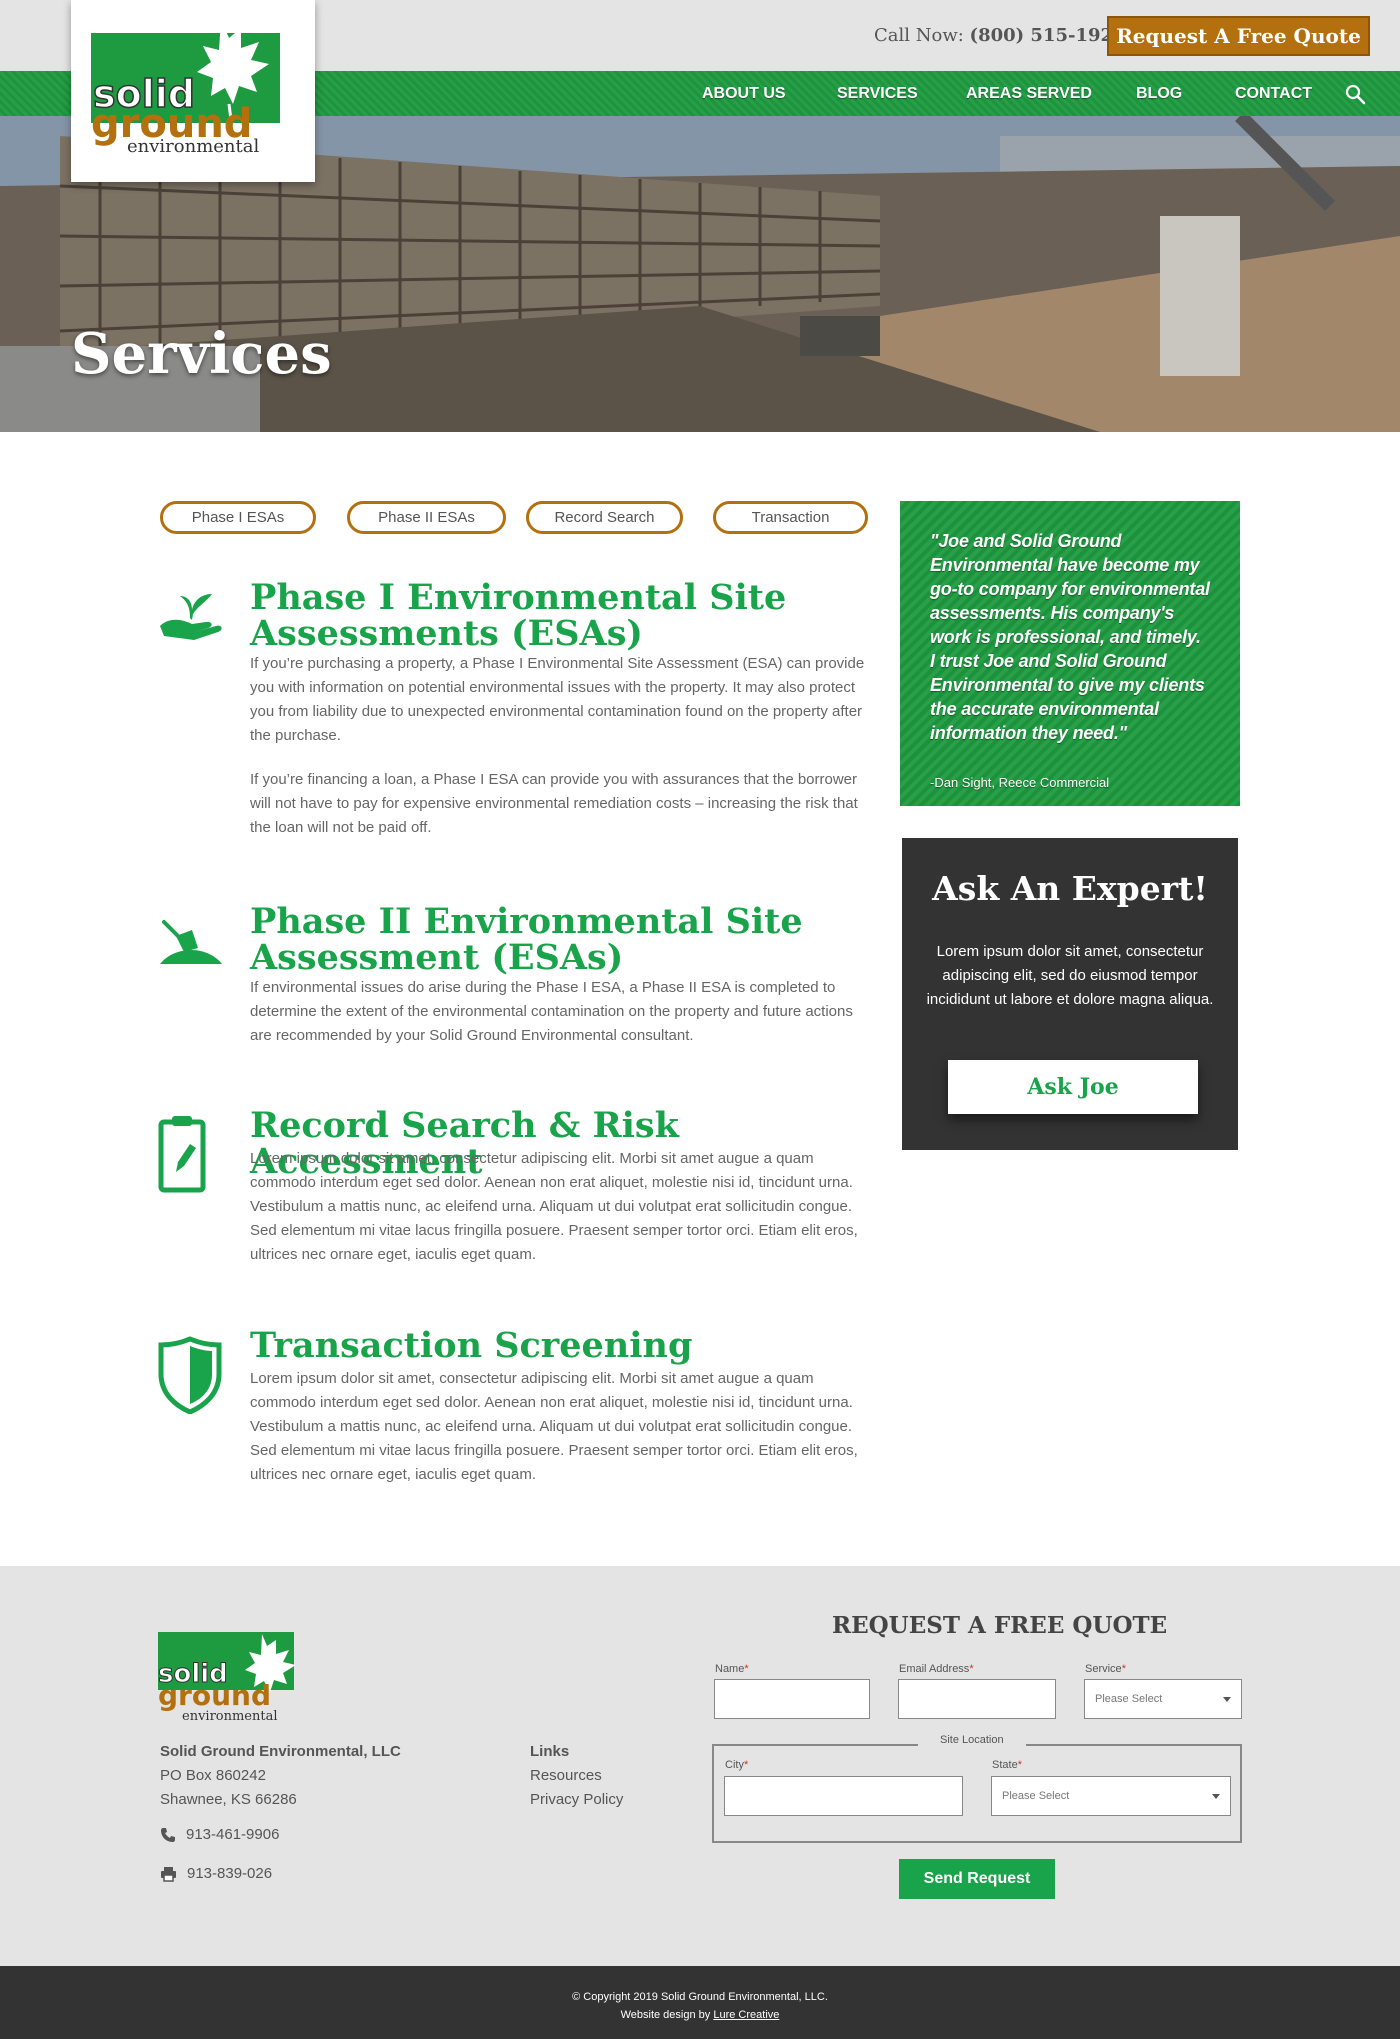 This screenshot has height=2039, width=1400. Describe the element at coordinates (280, 1751) in the screenshot. I see `company-name: Solid Ground Environmental, LLC` at that location.